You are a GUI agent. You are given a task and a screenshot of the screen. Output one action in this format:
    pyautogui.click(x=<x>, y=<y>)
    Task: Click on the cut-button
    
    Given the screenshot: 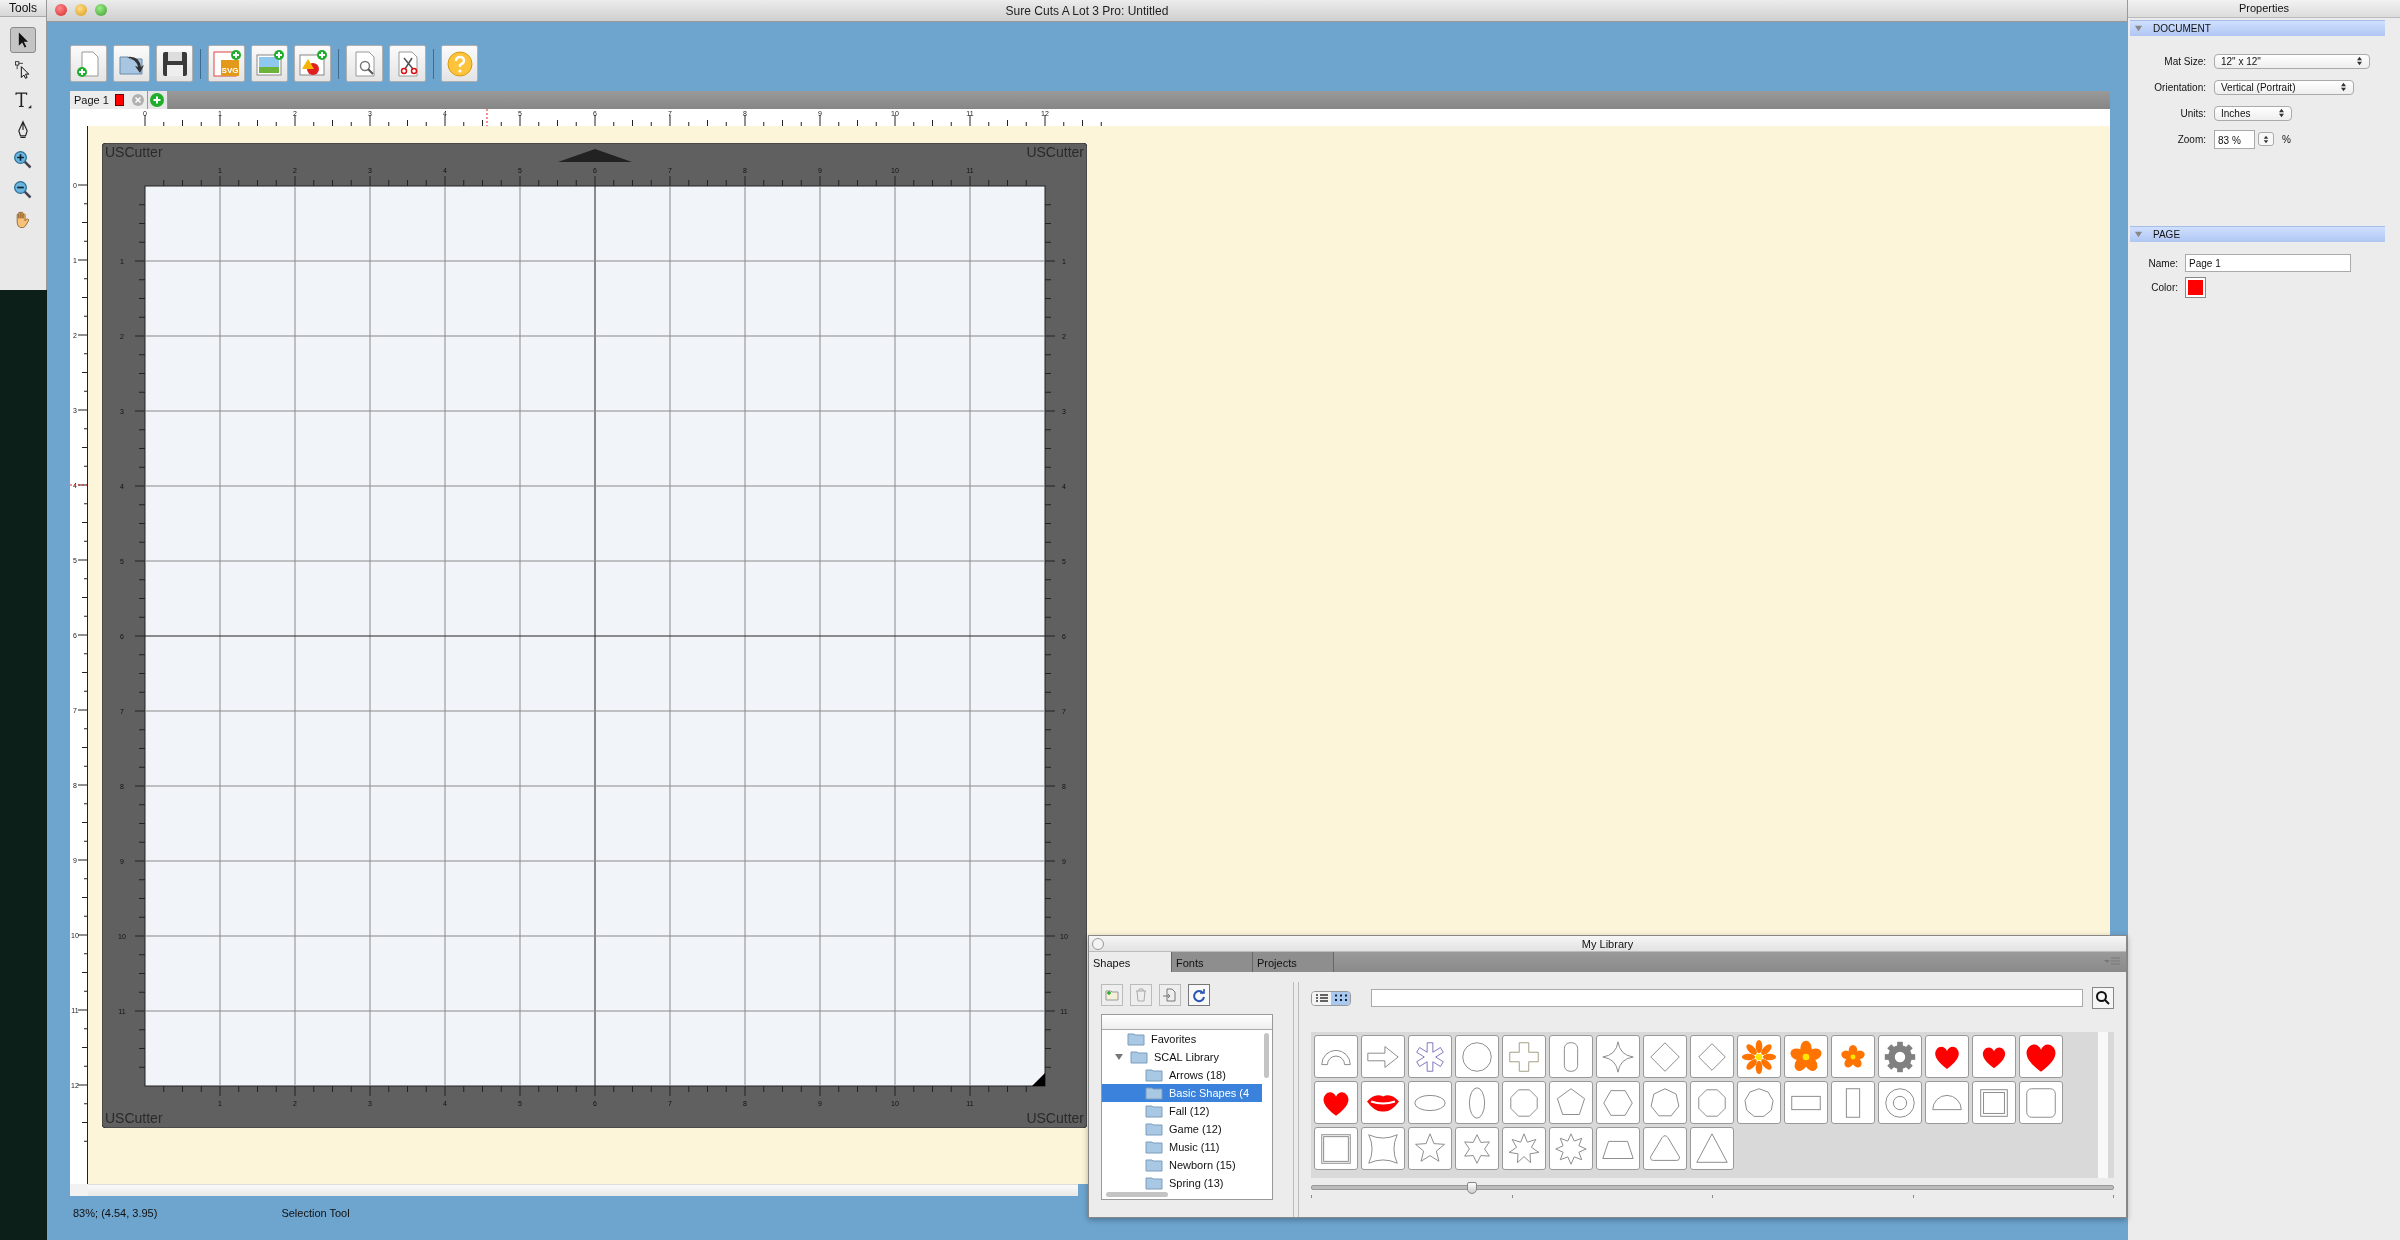 What is the action you would take?
    pyautogui.click(x=407, y=63)
    